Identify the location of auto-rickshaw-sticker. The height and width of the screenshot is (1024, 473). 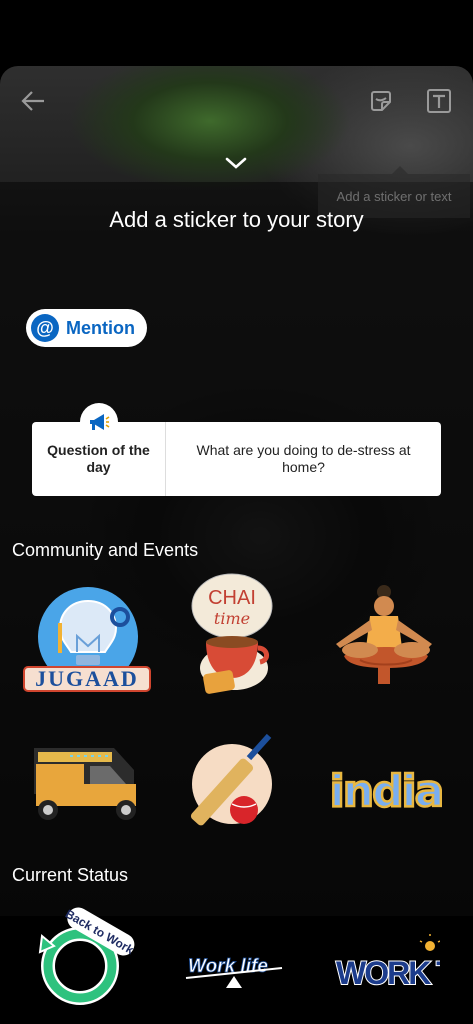
(87, 785).